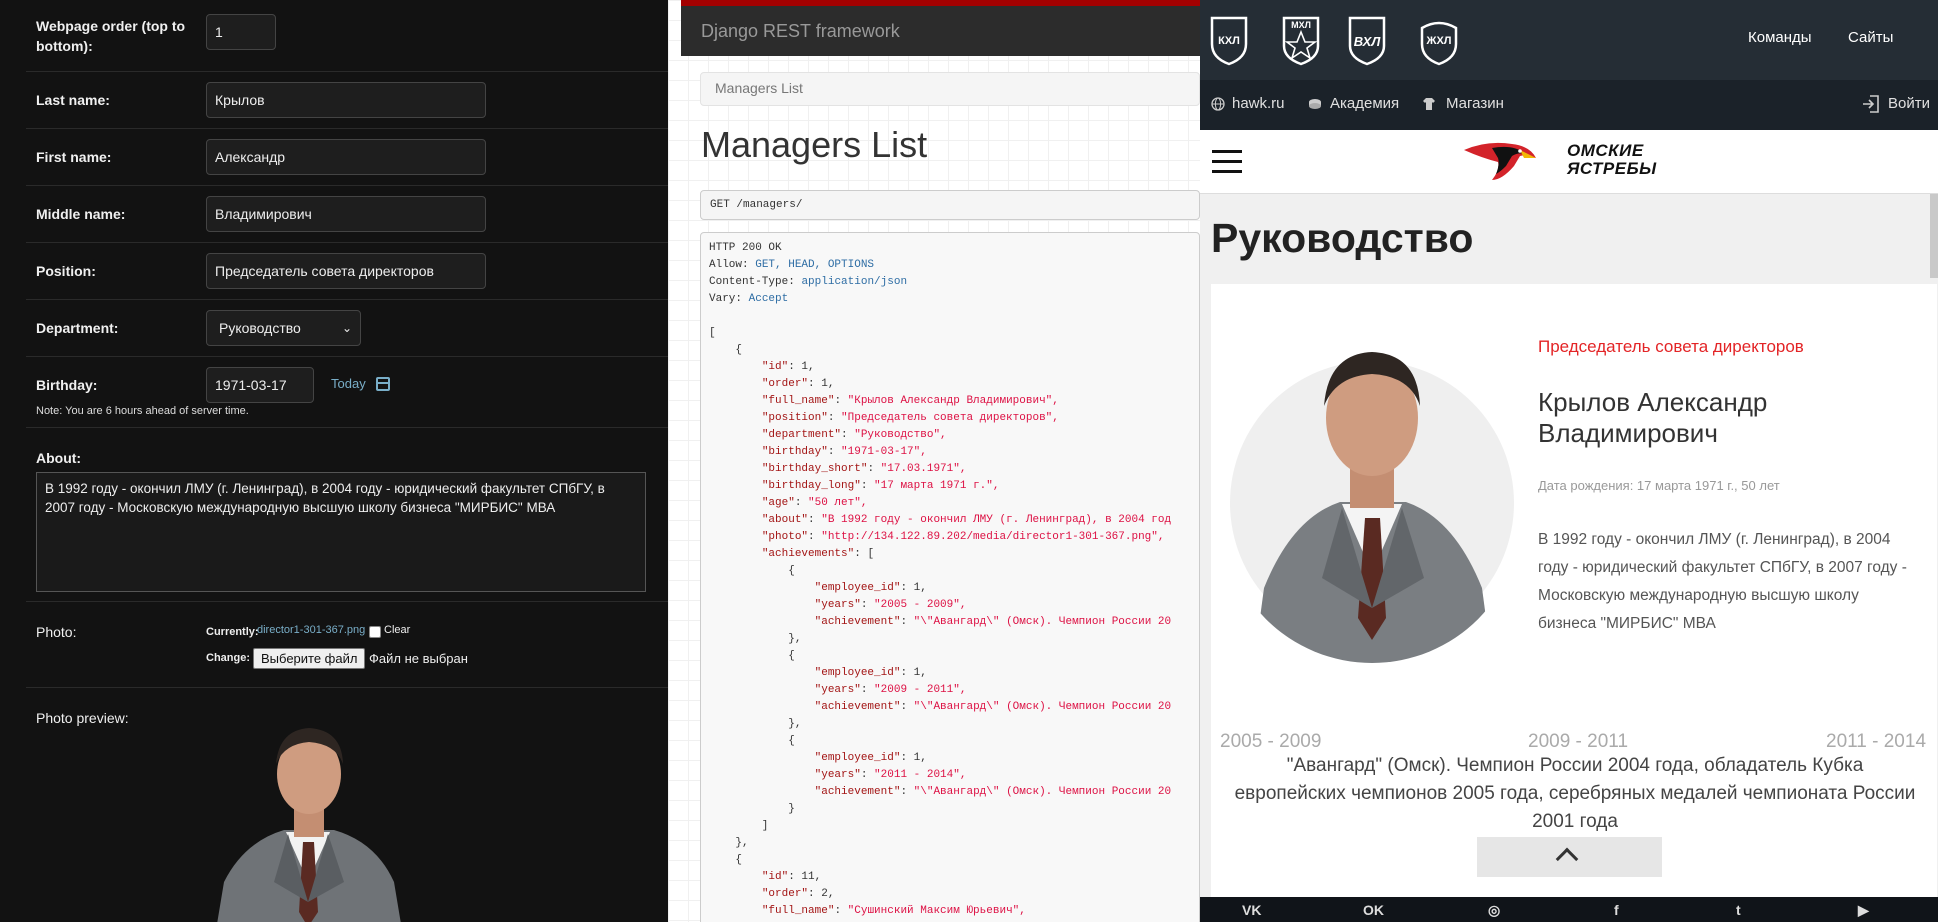  Describe the element at coordinates (309, 658) in the screenshot. I see `choose-file-button: Выберите файл` at that location.